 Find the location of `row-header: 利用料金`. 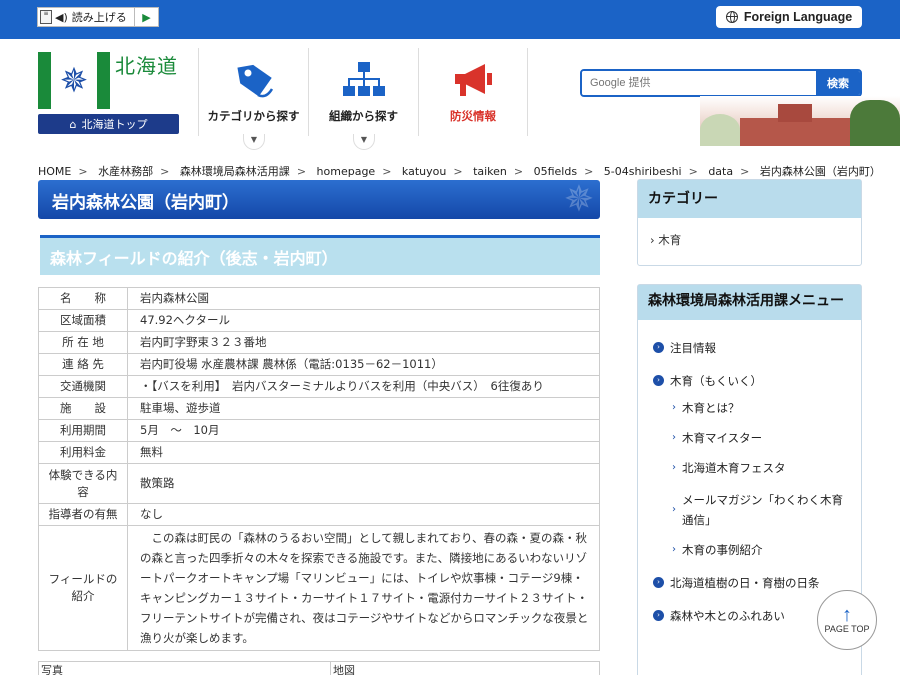

row-header: 利用料金 is located at coordinates (83, 452).